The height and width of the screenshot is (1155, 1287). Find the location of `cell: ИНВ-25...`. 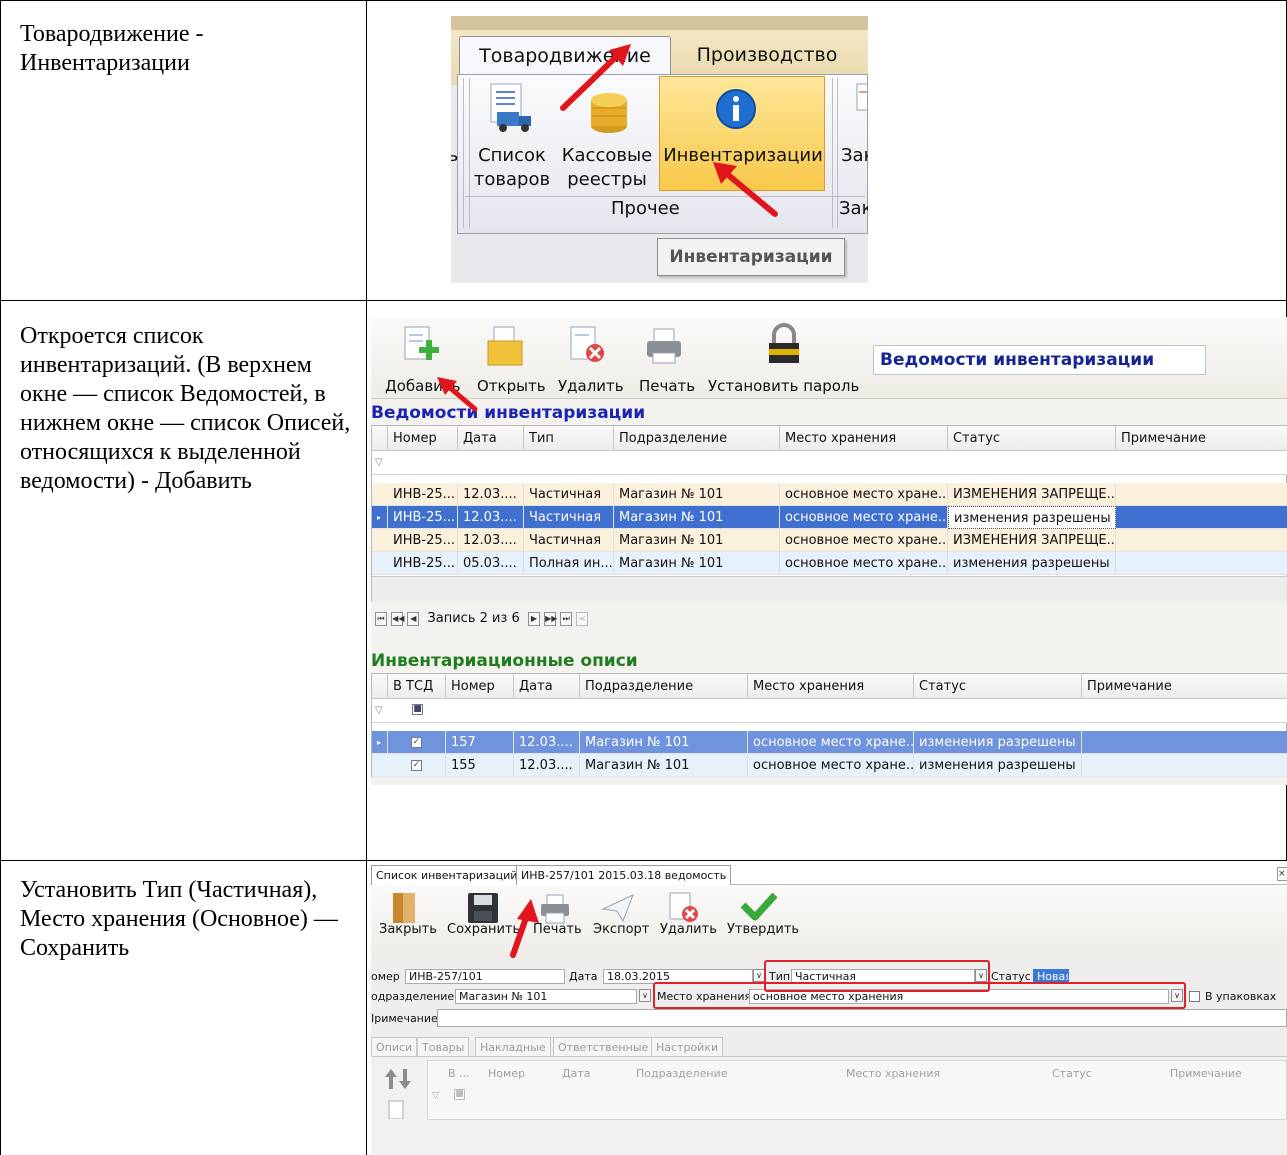

cell: ИНВ-25... is located at coordinates (423, 540).